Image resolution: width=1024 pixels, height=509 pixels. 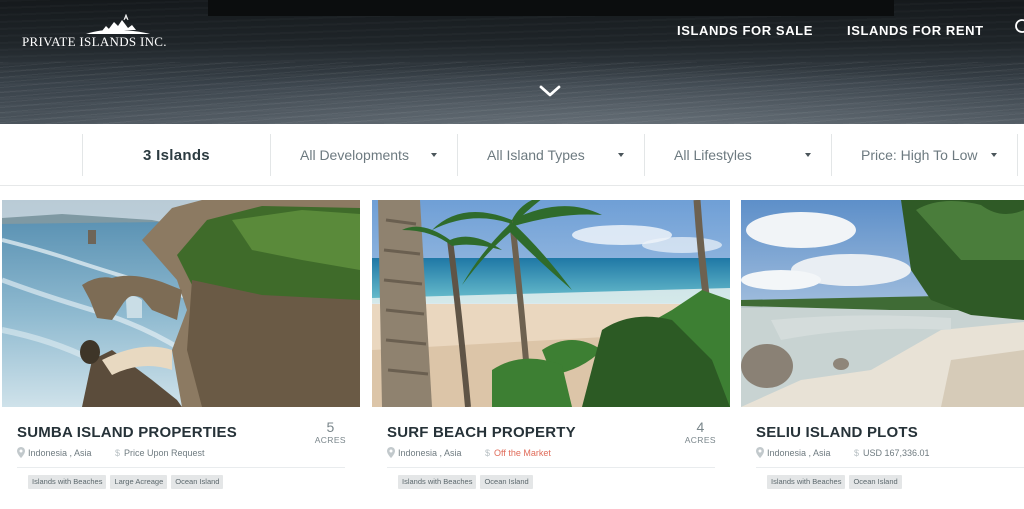 I want to click on filter-developments: All Developments, so click(x=363, y=155).